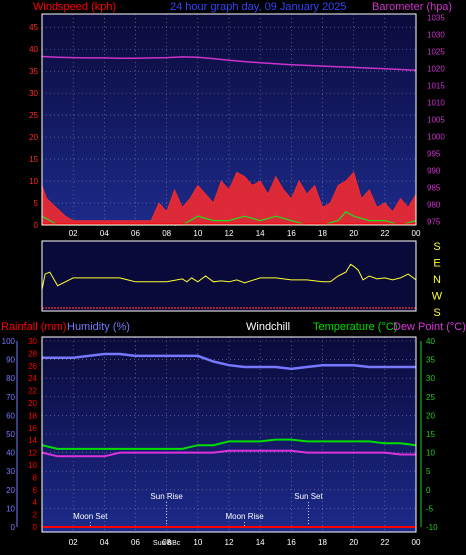 This screenshot has height=555, width=466. I want to click on rainfall-tick-label: 2, so click(35, 515).